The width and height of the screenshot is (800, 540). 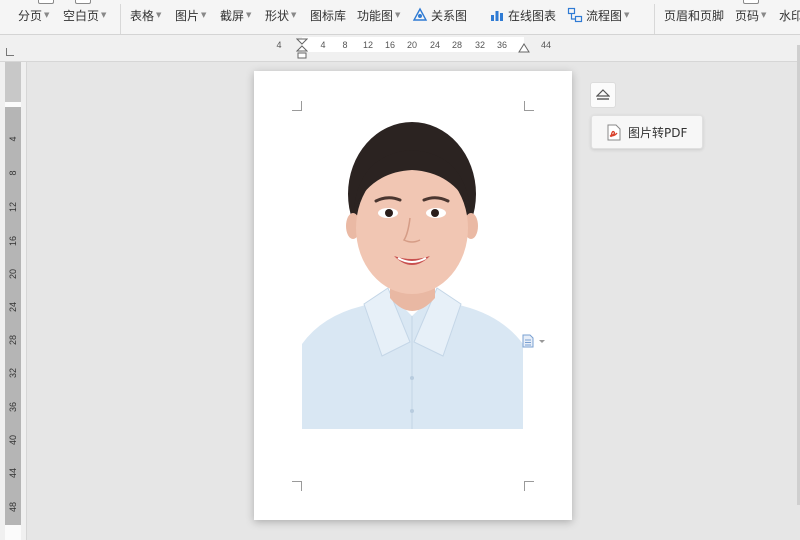 I want to click on online-chart-button: 在线图表, so click(x=522, y=15).